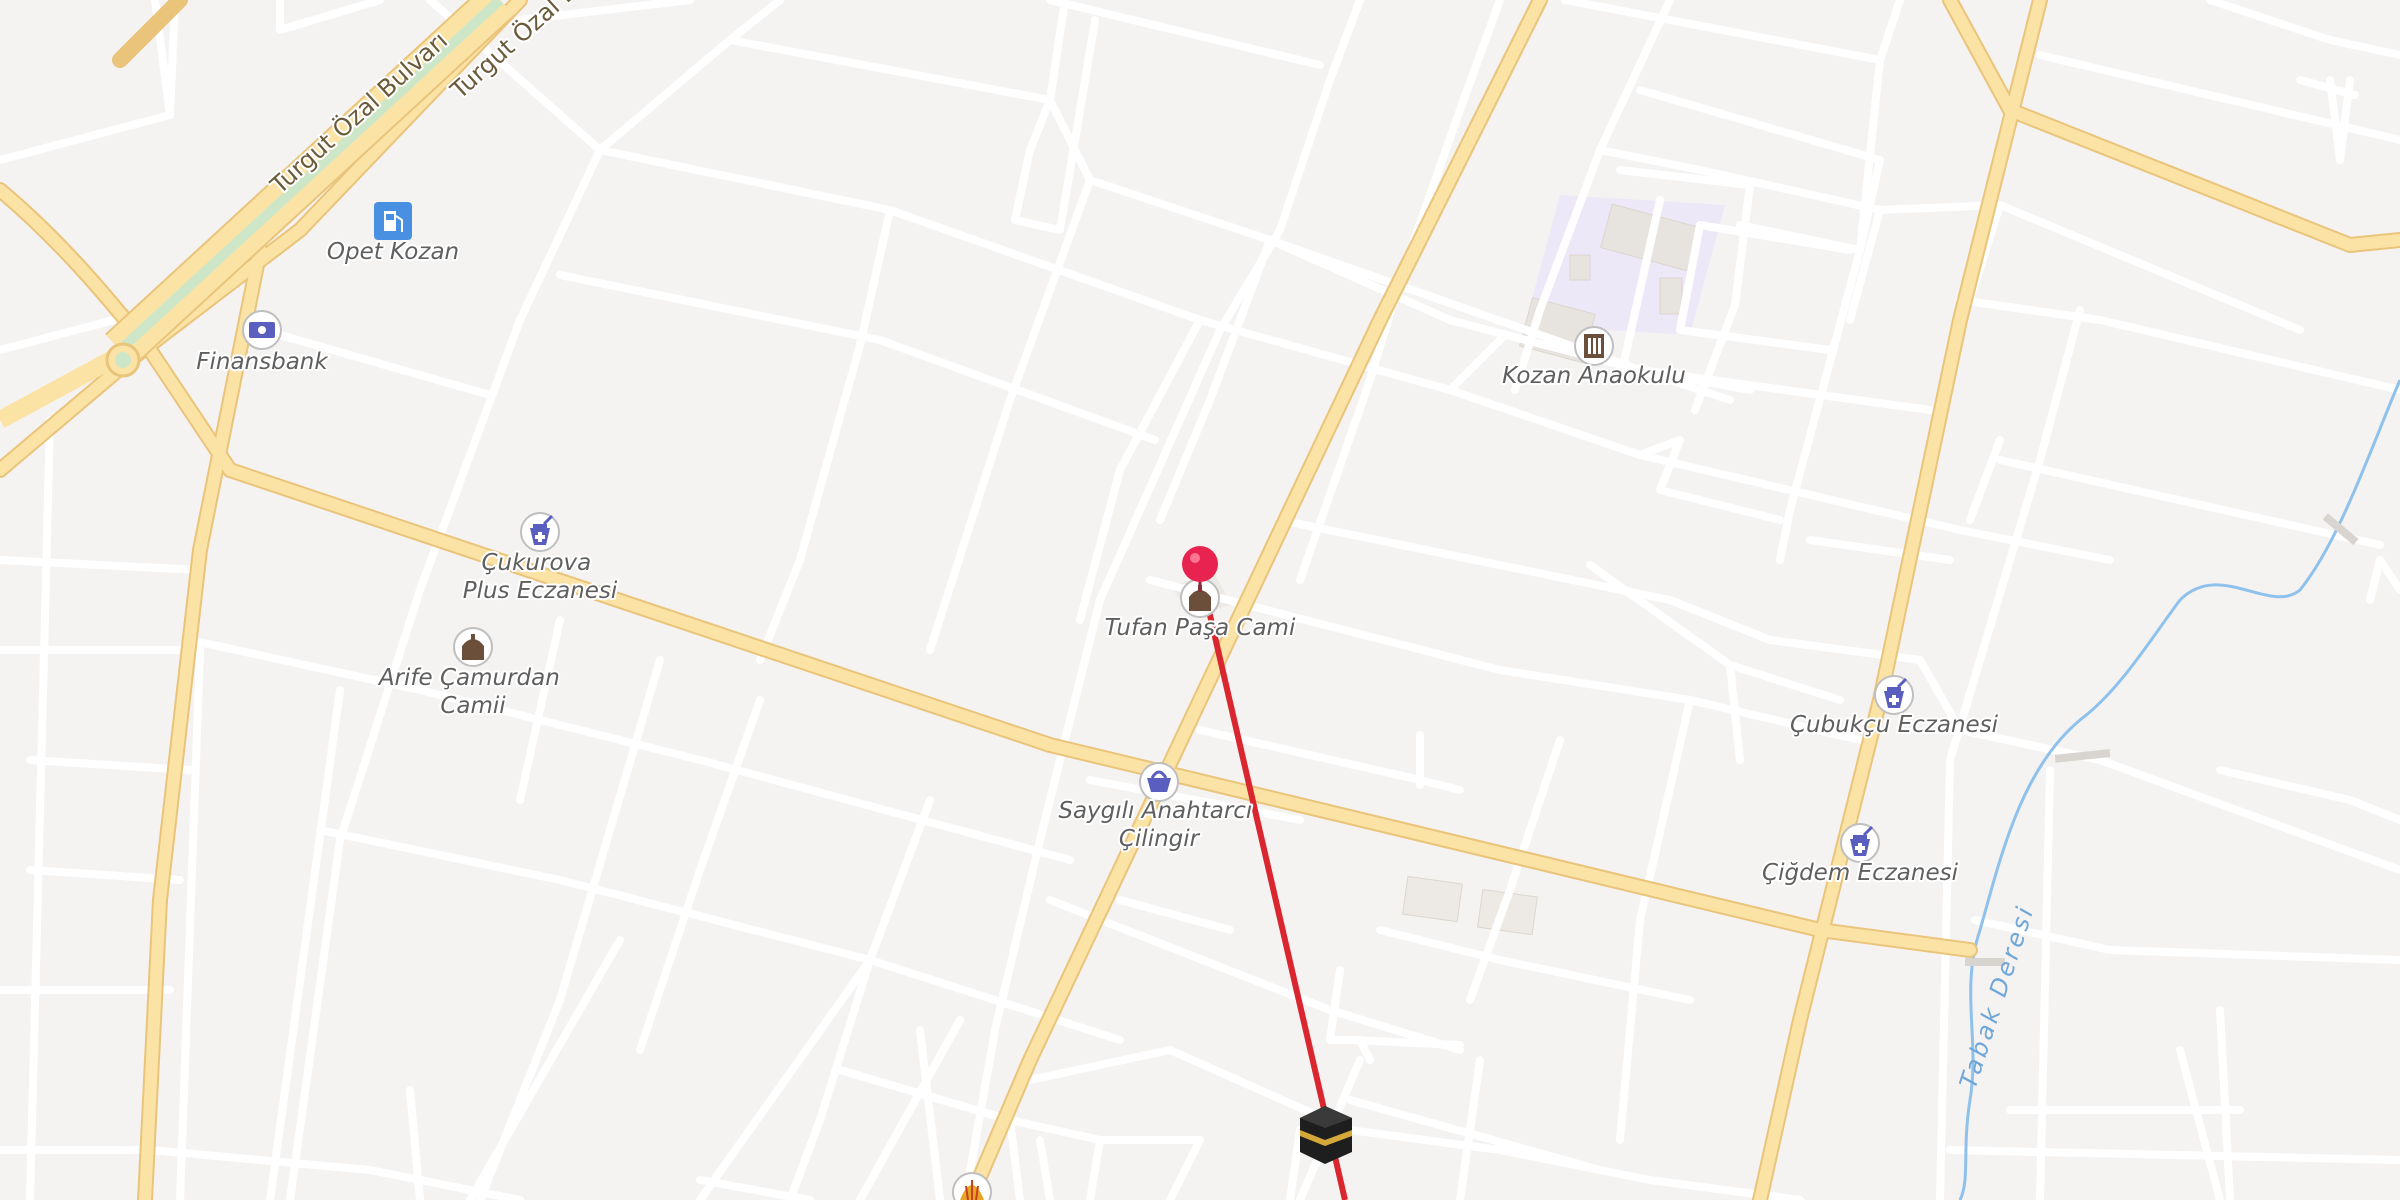  I want to click on poi-label-saygili-line1: Saygılı Anahtarcı, so click(1155, 811).